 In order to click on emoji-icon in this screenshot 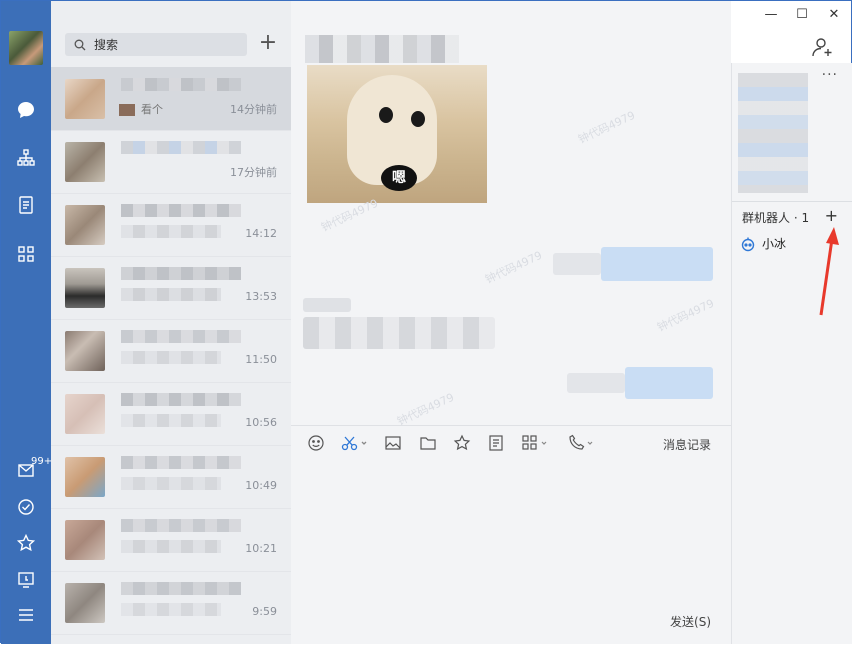, I will do `click(317, 444)`.